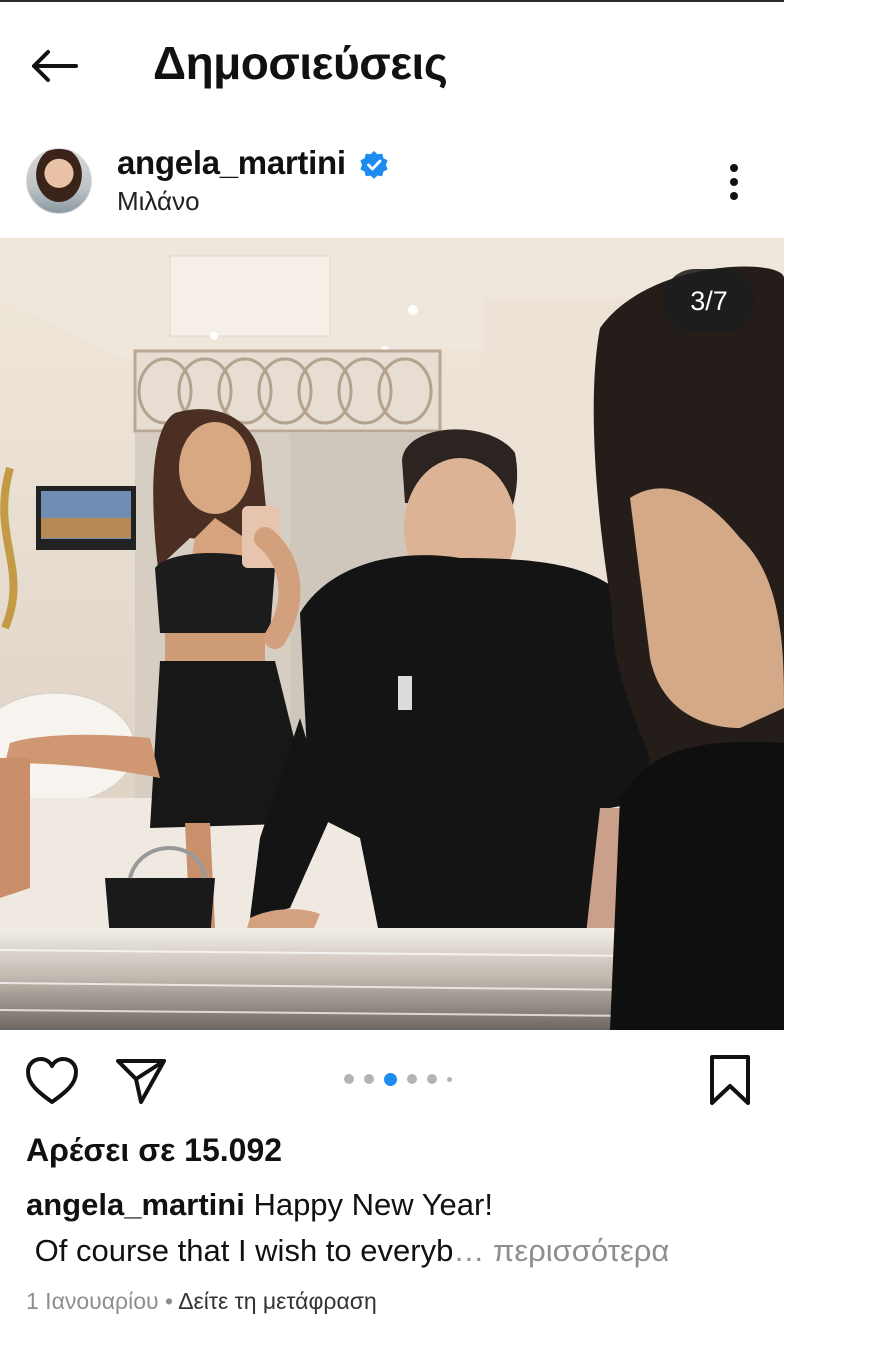  I want to click on top-bar: Δημοσιεύσεις, so click(392, 65).